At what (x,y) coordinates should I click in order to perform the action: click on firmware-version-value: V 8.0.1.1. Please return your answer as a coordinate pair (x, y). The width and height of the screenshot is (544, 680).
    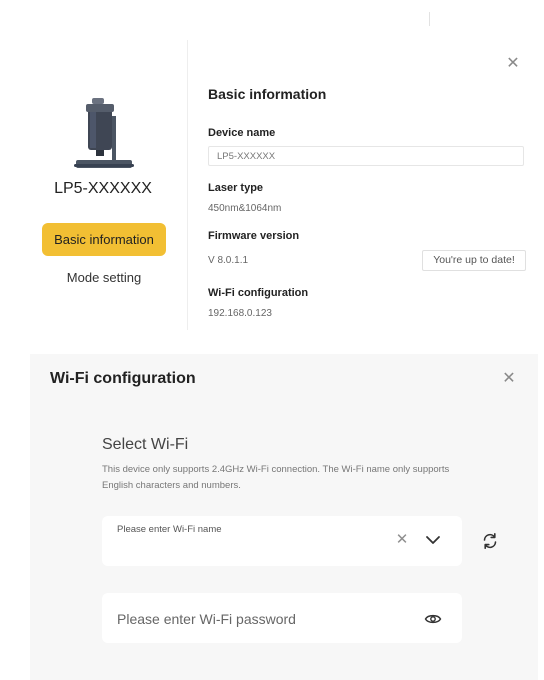
    Looking at the image, I should click on (228, 260).